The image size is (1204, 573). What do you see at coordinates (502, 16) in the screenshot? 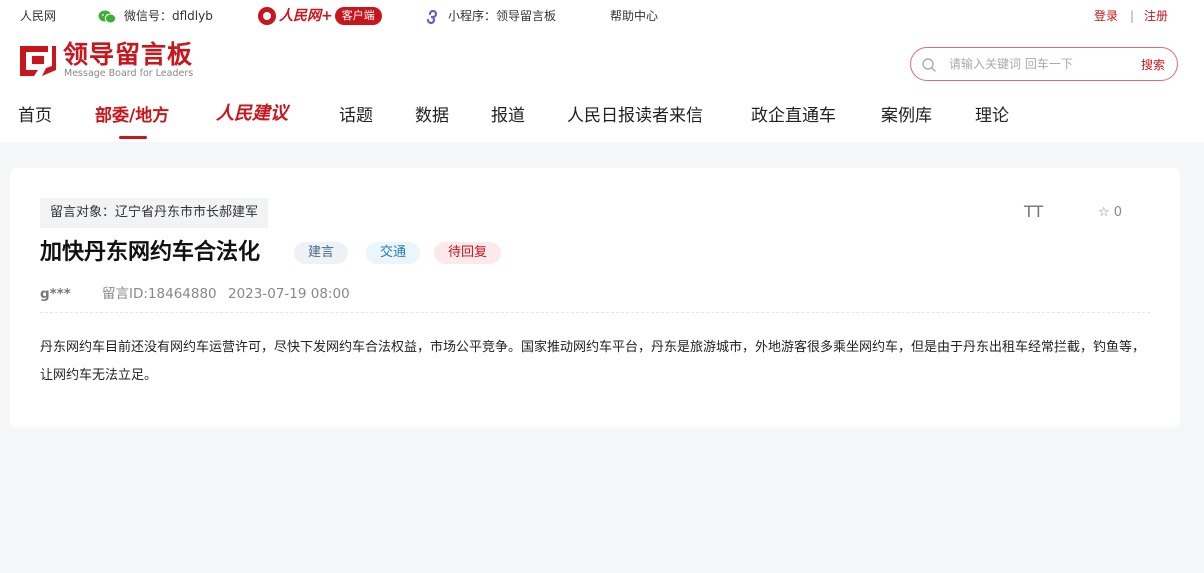
I see `miniapp-label: 小程序：领导留言板` at bounding box center [502, 16].